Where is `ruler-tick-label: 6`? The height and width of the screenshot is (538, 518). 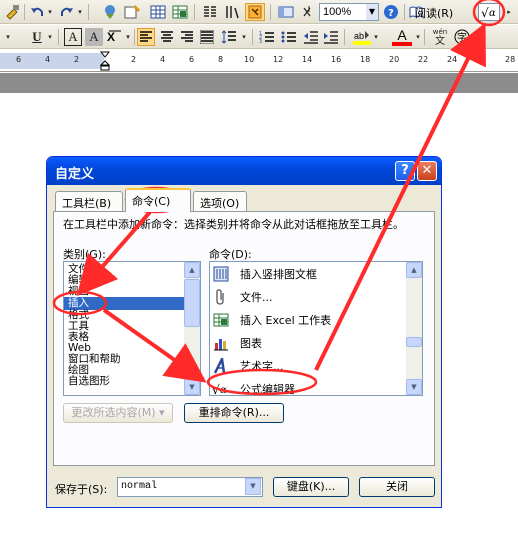
ruler-tick-label: 6 is located at coordinates (192, 59).